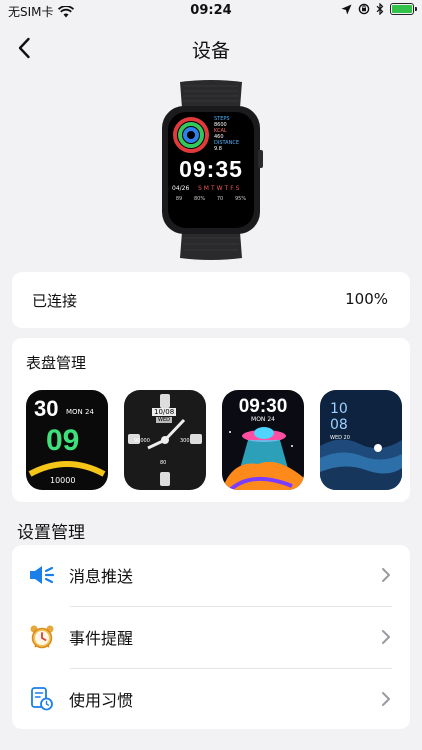 This screenshot has width=422, height=750. Describe the element at coordinates (42, 575) in the screenshot. I see `speaker-icon` at that location.